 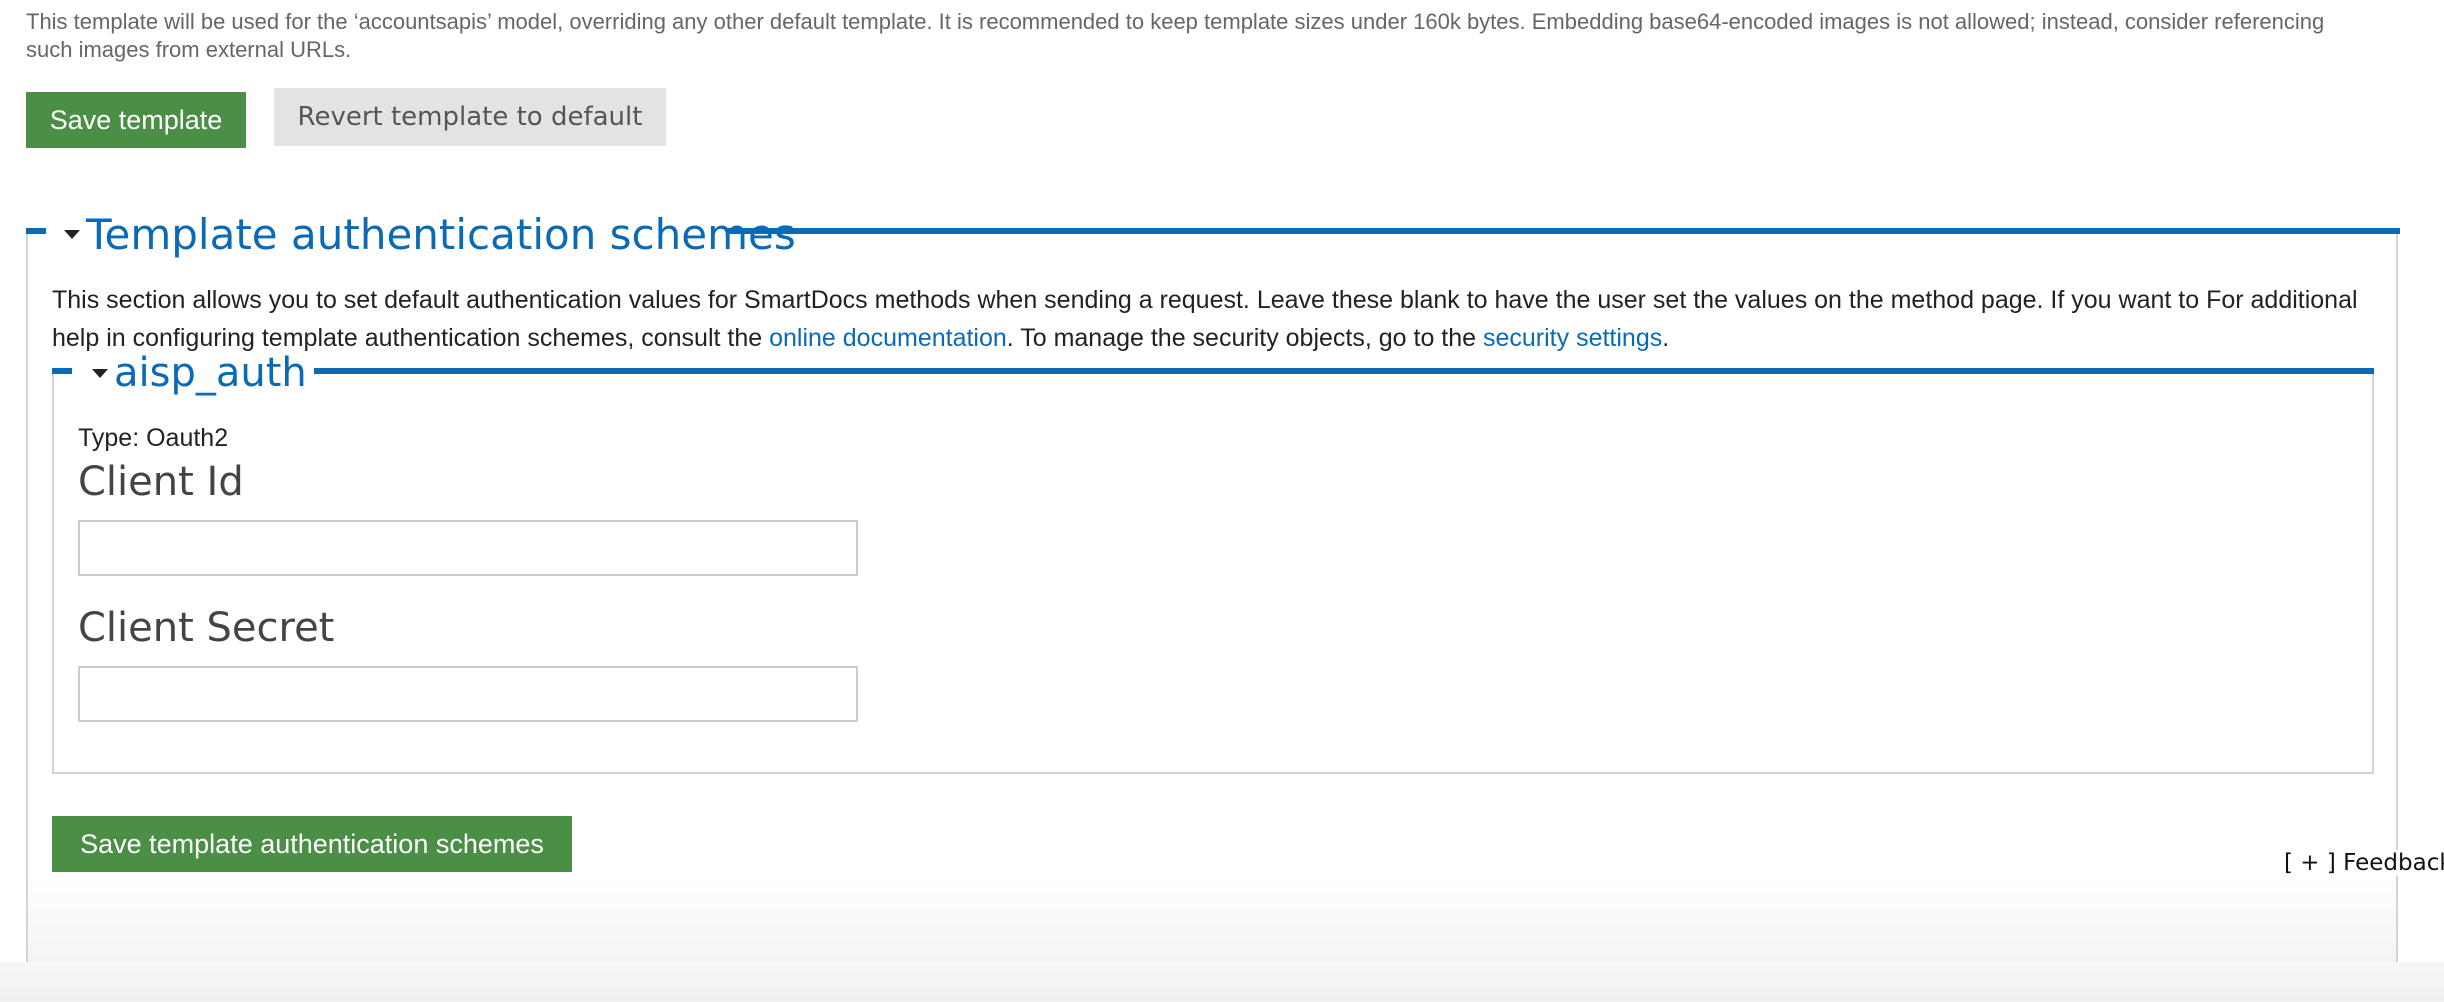 I want to click on outer-legend-rule-left, so click(x=36, y=231).